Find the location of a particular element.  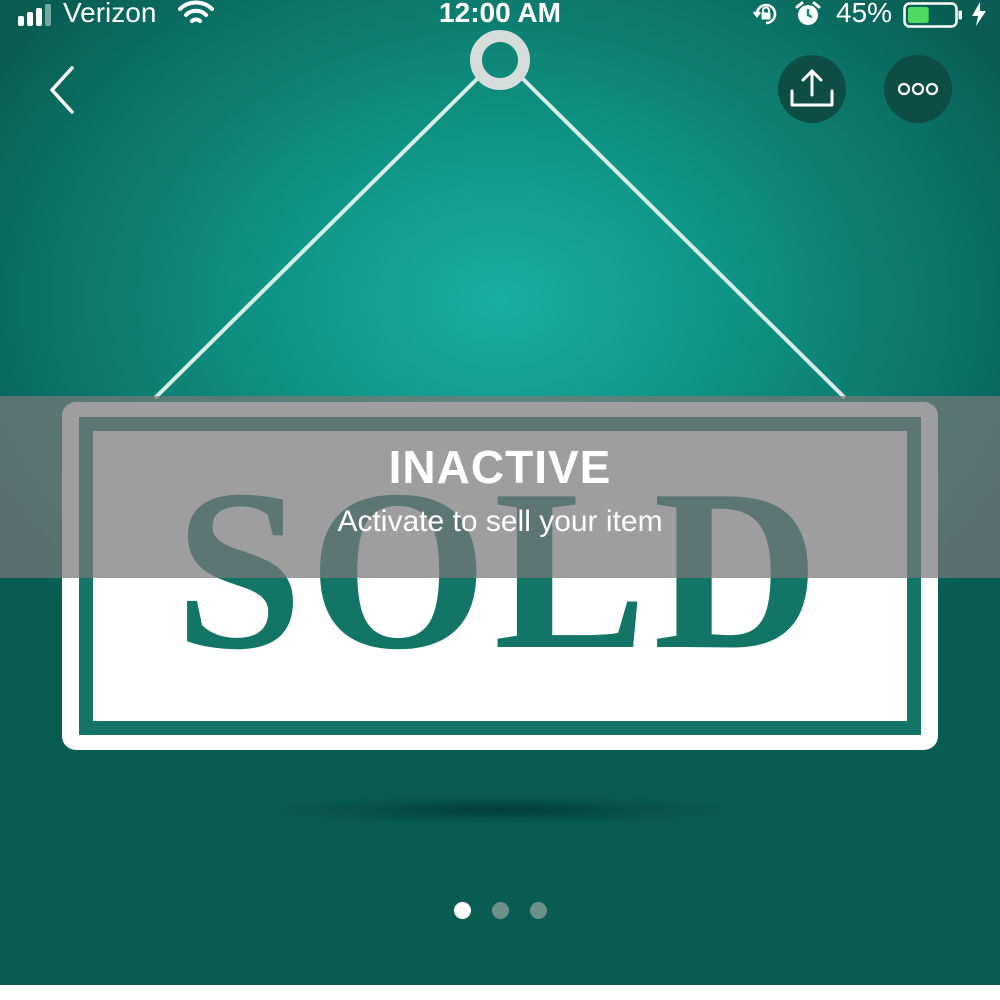

chevron-left-icon is located at coordinates (62, 90).